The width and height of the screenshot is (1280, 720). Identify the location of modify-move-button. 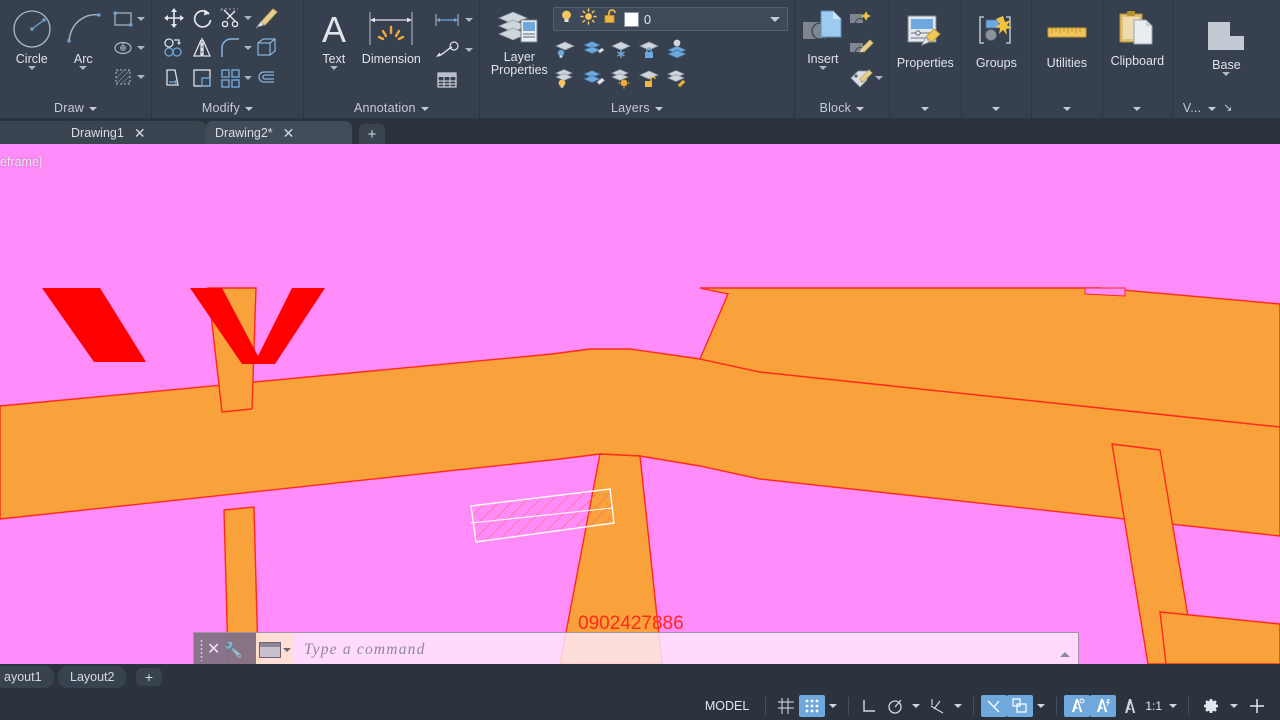
(174, 18).